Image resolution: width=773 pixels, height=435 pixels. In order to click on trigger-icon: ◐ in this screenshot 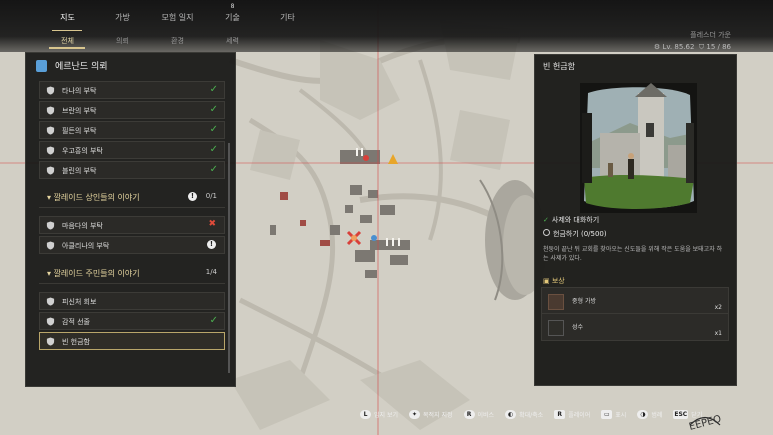, I will do `click(511, 414)`.